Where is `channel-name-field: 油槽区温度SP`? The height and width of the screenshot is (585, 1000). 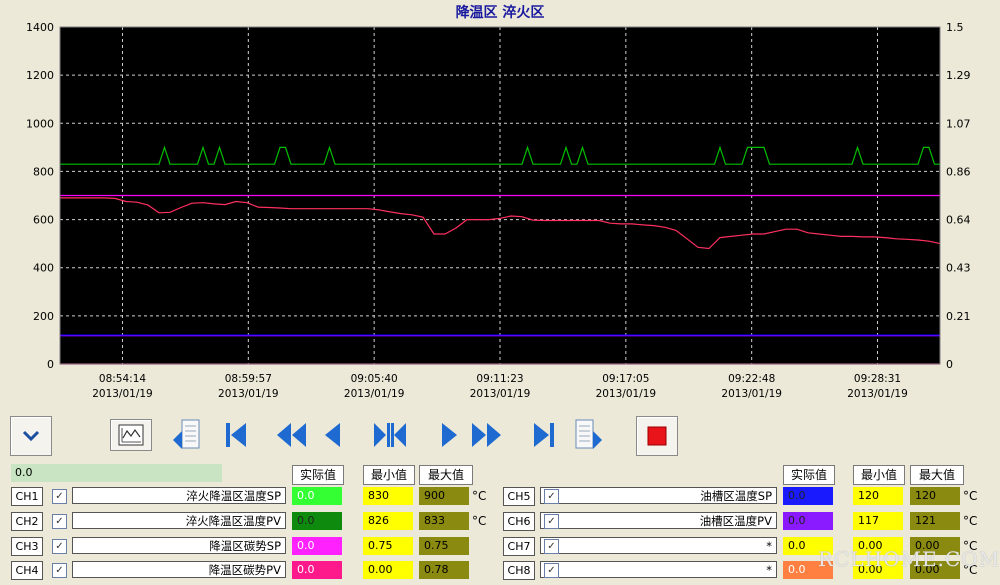
channel-name-field: 油槽区温度SP is located at coordinates (658, 495).